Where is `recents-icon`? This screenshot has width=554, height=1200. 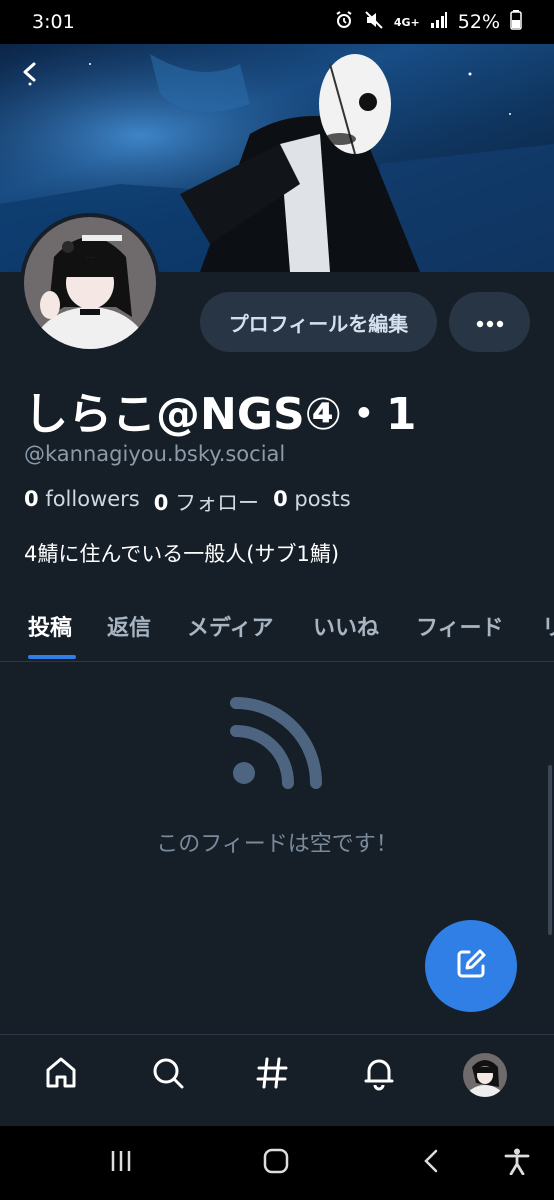 recents-icon is located at coordinates (121, 1163).